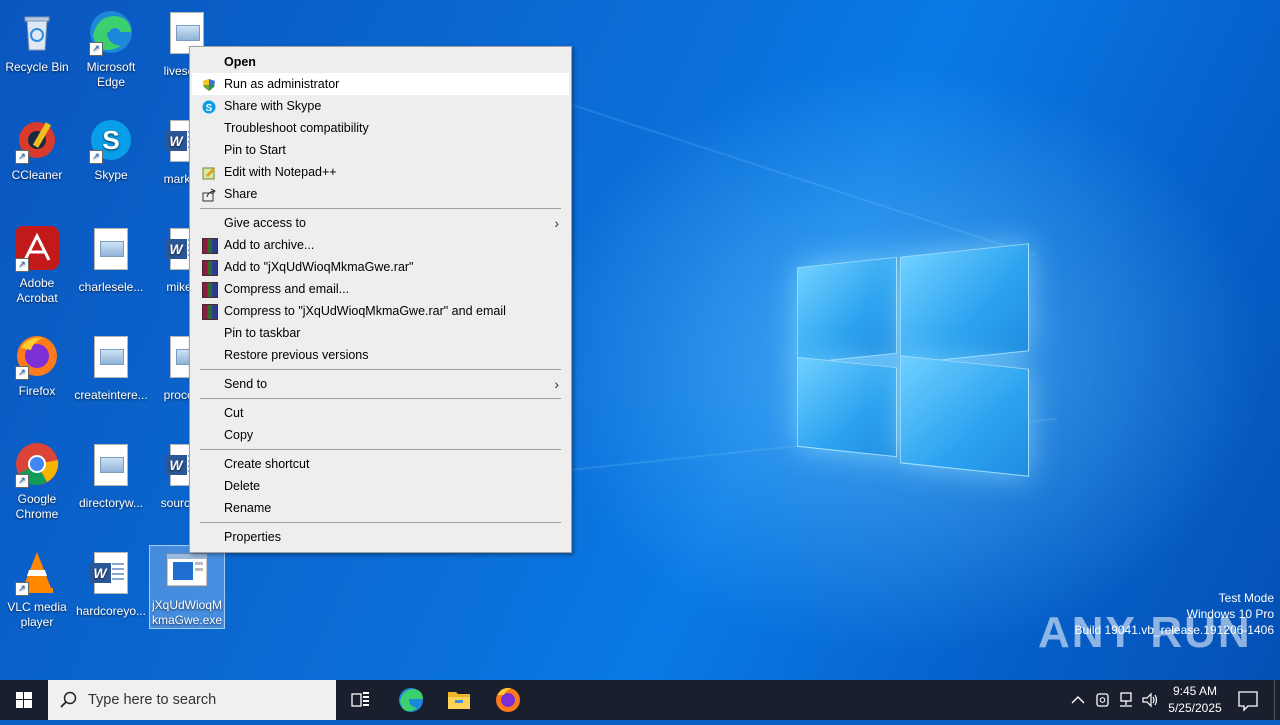 The image size is (1280, 725). What do you see at coordinates (1150, 700) in the screenshot?
I see `tray-volume` at bounding box center [1150, 700].